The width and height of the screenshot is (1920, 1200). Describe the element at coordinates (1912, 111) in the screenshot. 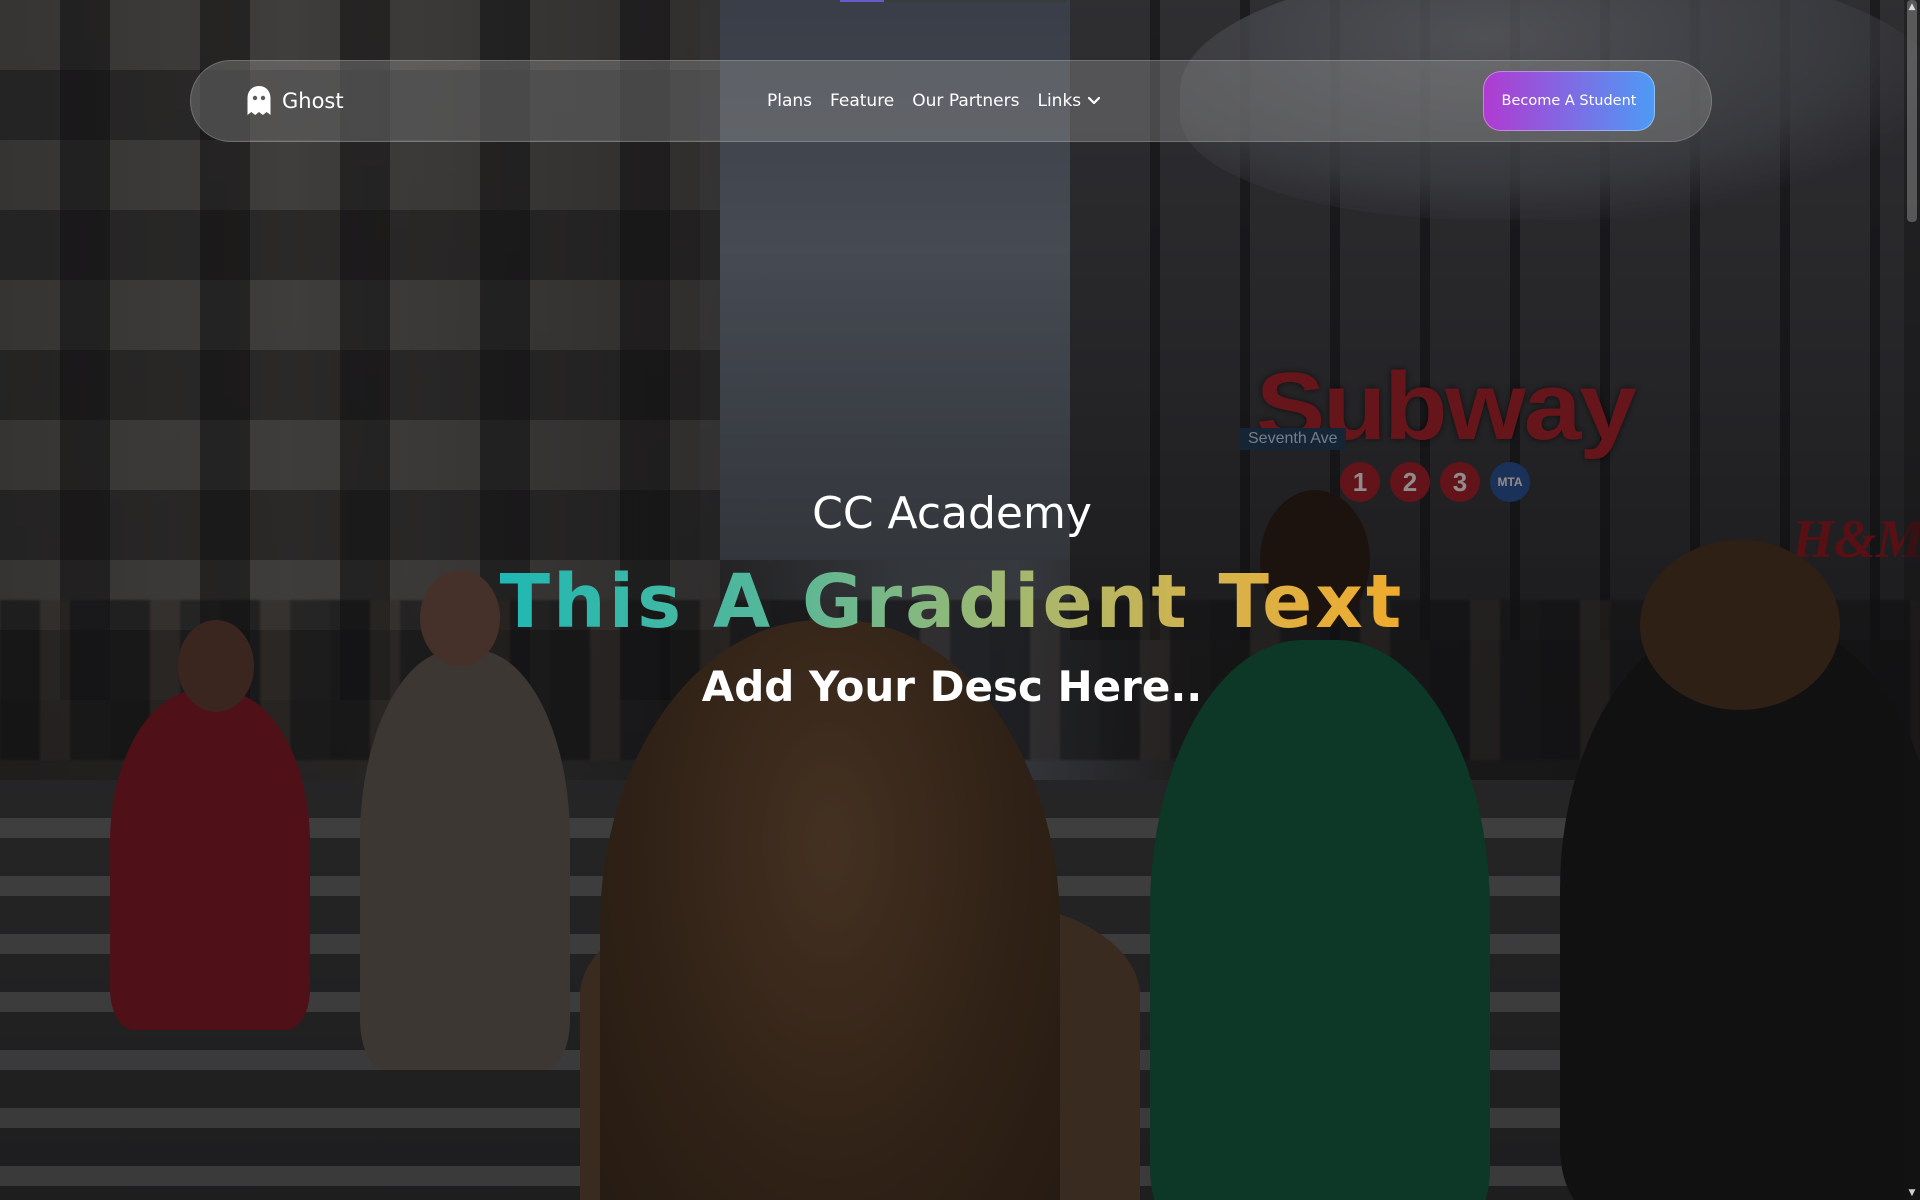

I see `scrollbar-thumb` at that location.